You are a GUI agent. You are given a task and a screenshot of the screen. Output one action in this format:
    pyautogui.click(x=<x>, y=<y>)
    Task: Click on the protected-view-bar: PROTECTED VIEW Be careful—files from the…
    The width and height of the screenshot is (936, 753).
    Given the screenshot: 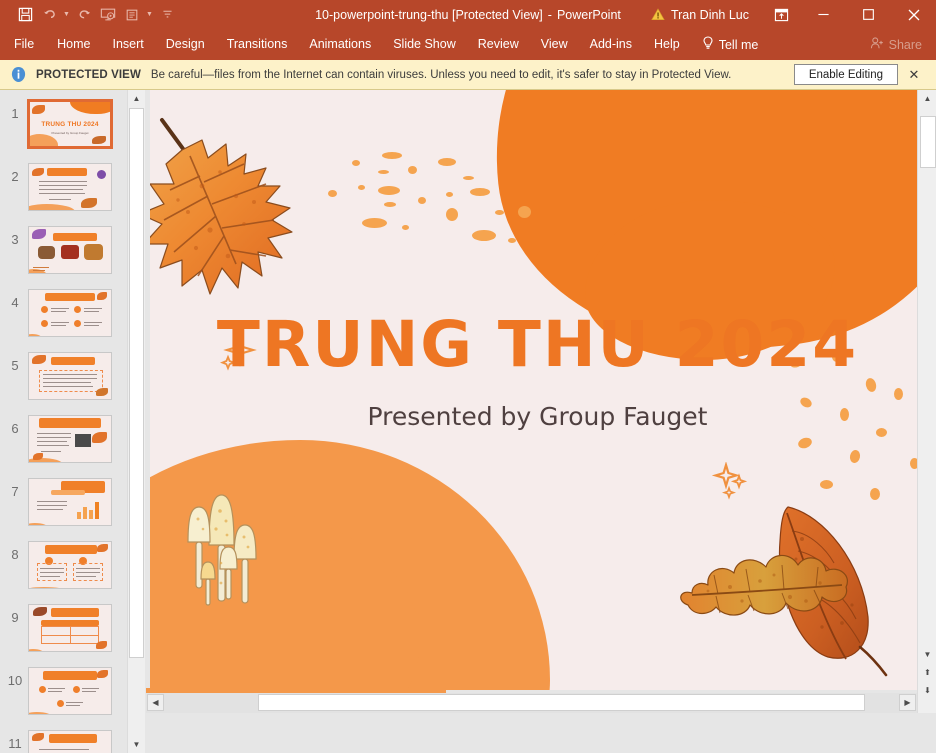 What is the action you would take?
    pyautogui.click(x=468, y=75)
    